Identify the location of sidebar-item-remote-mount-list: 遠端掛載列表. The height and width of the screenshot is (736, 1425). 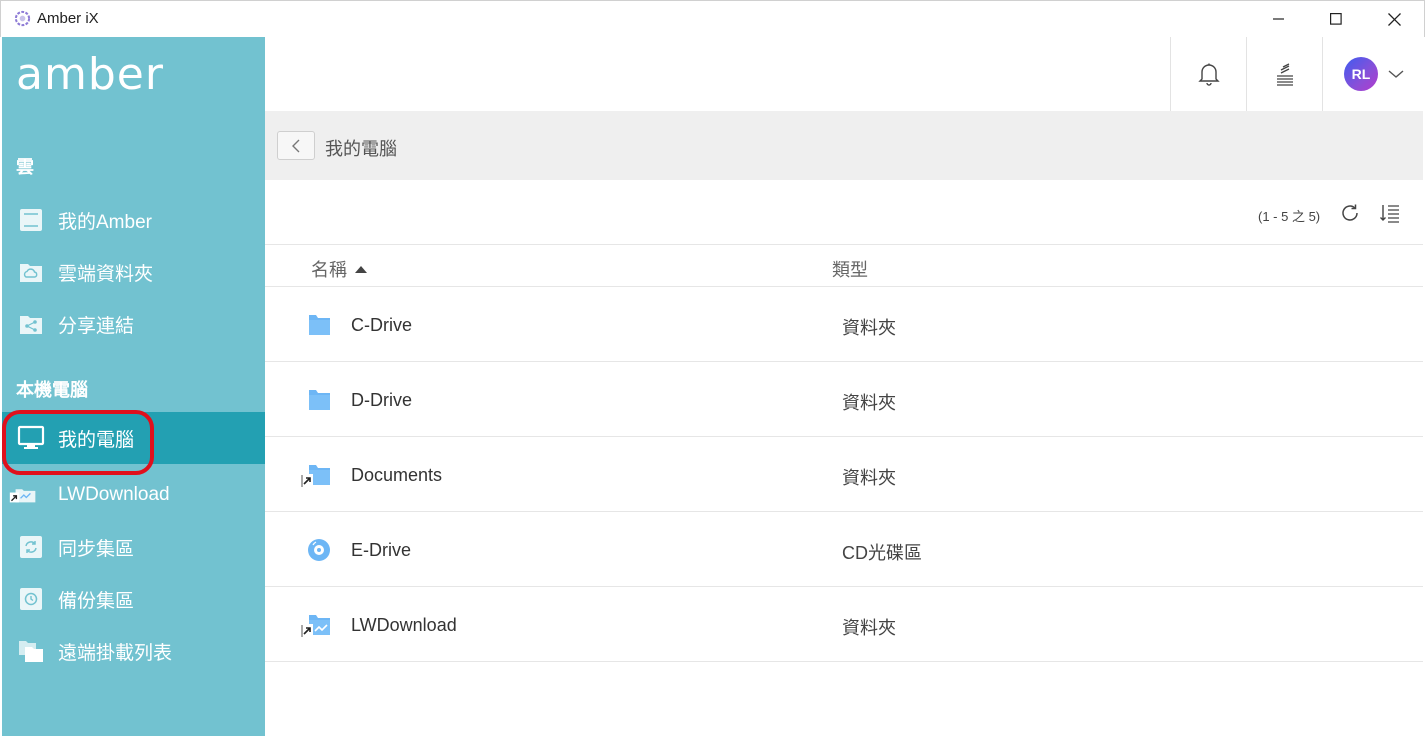
(133, 651).